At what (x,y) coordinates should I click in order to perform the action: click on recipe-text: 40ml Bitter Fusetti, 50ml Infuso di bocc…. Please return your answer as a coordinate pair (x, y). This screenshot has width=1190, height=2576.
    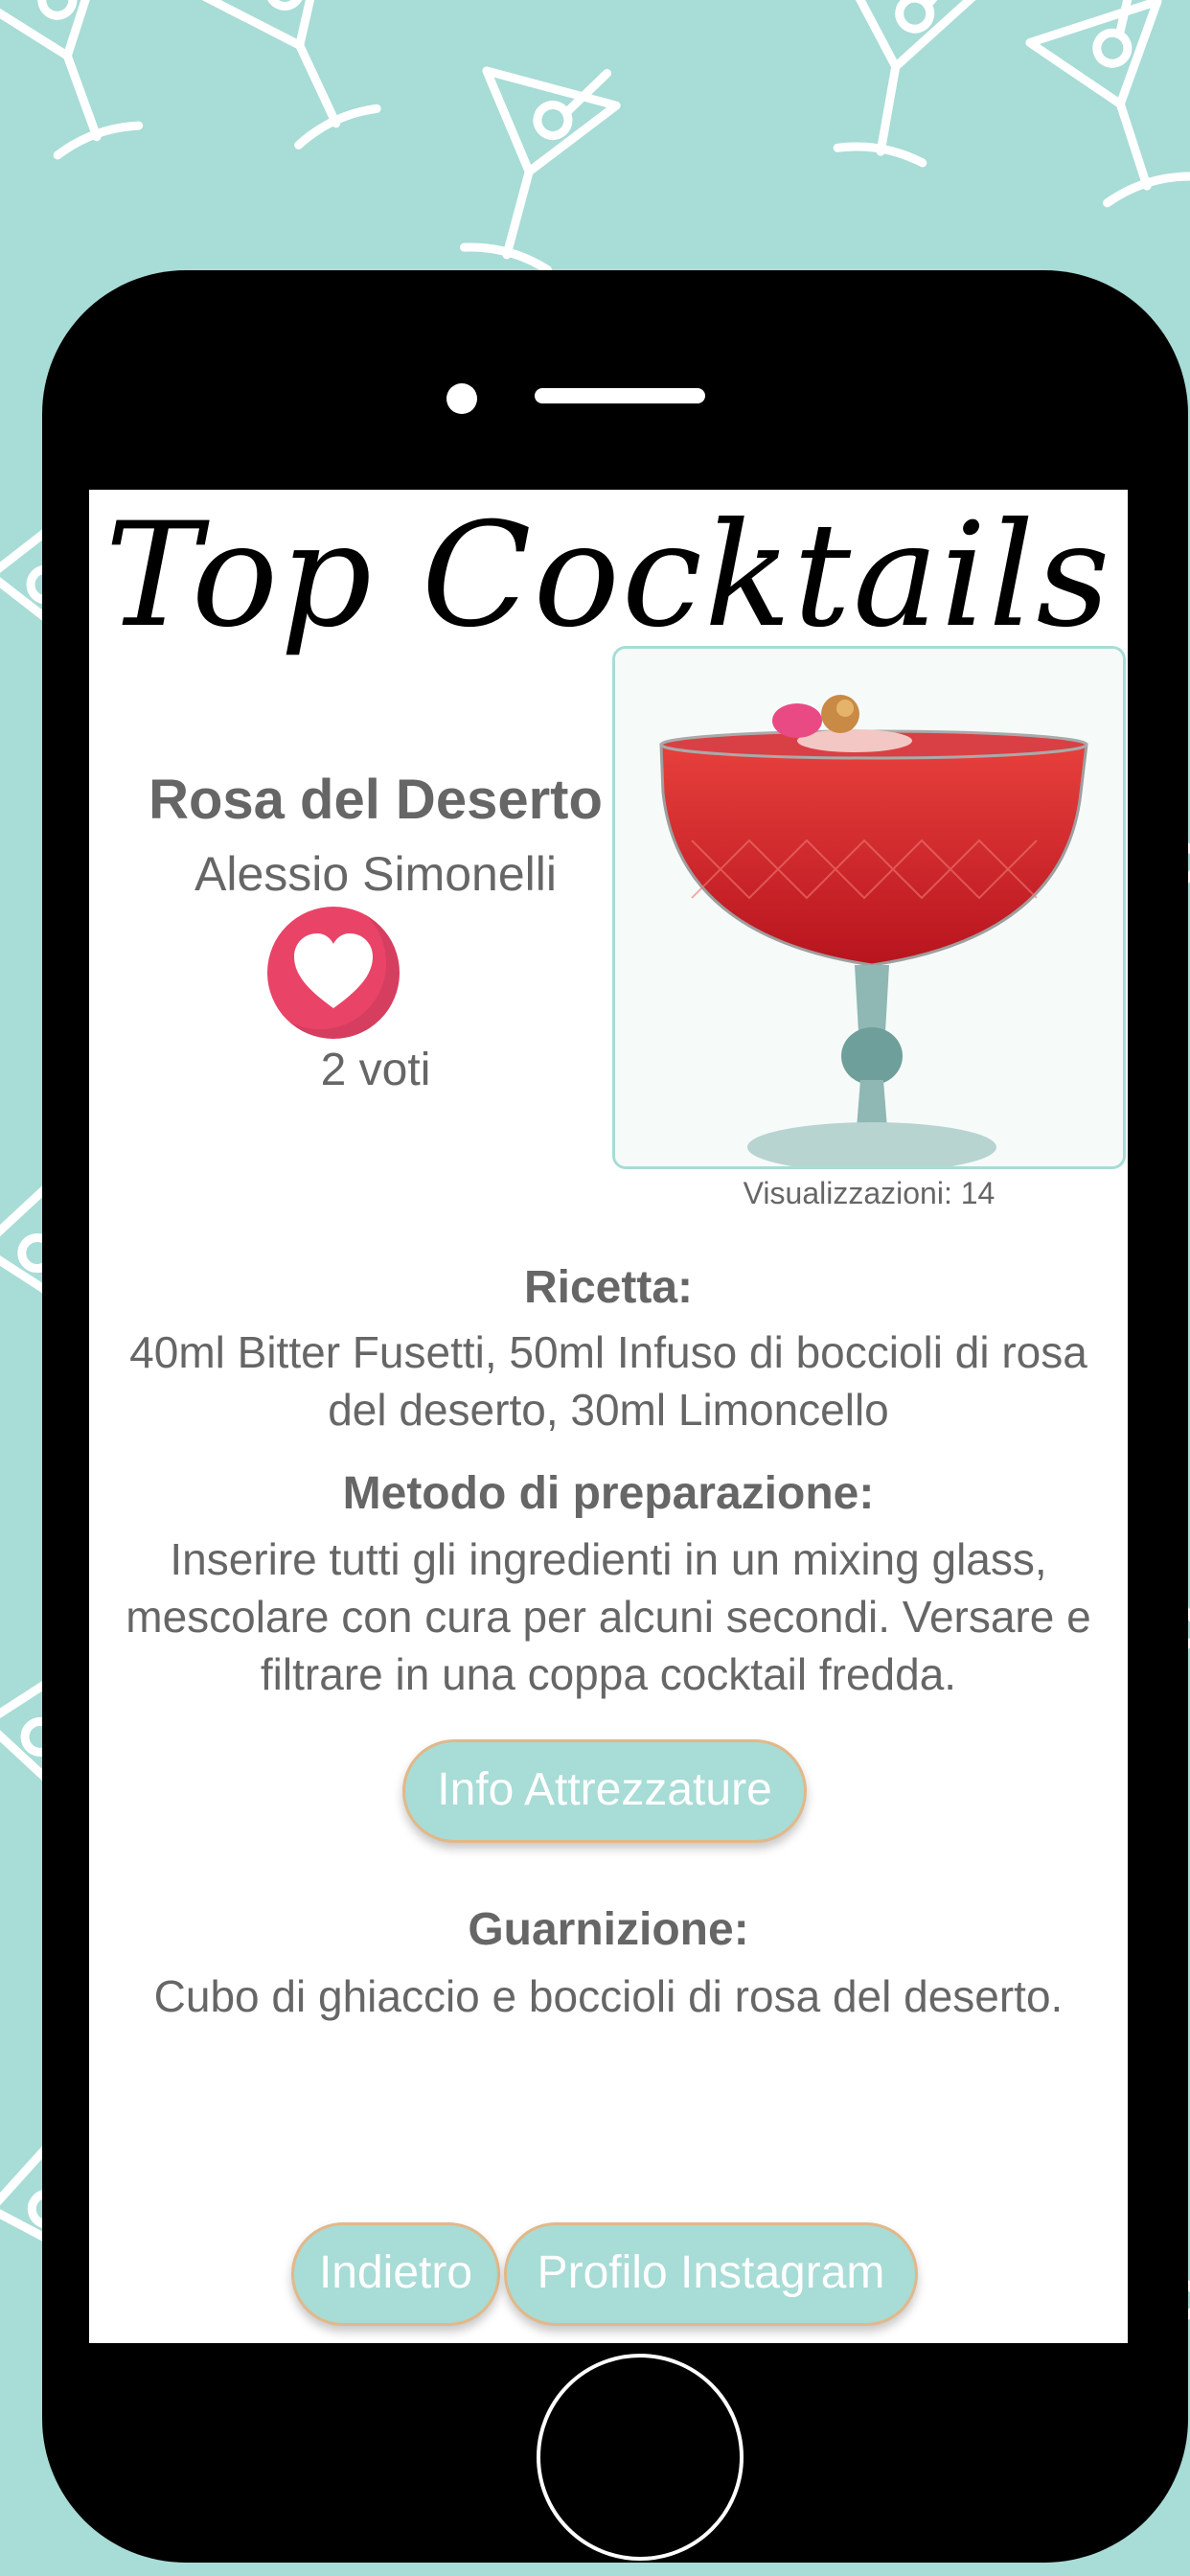
    Looking at the image, I should click on (608, 1381).